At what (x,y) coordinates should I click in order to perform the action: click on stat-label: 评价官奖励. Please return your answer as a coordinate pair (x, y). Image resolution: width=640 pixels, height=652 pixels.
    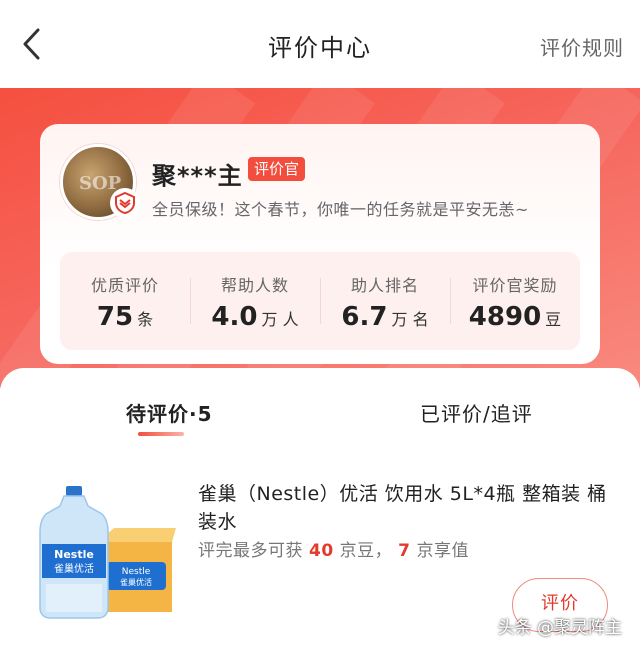
    Looking at the image, I should click on (515, 285).